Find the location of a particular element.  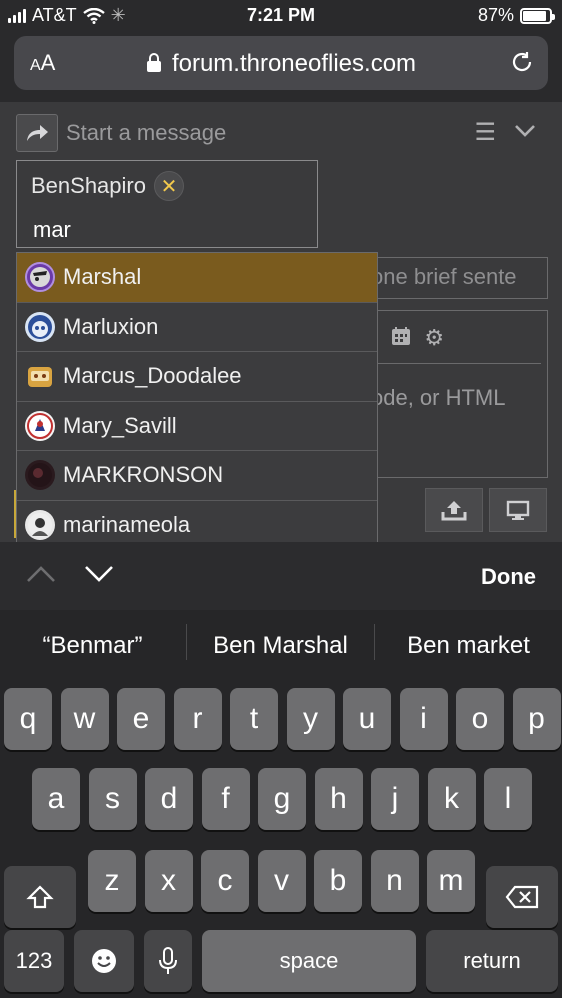

share-arrow-icon is located at coordinates (37, 133).